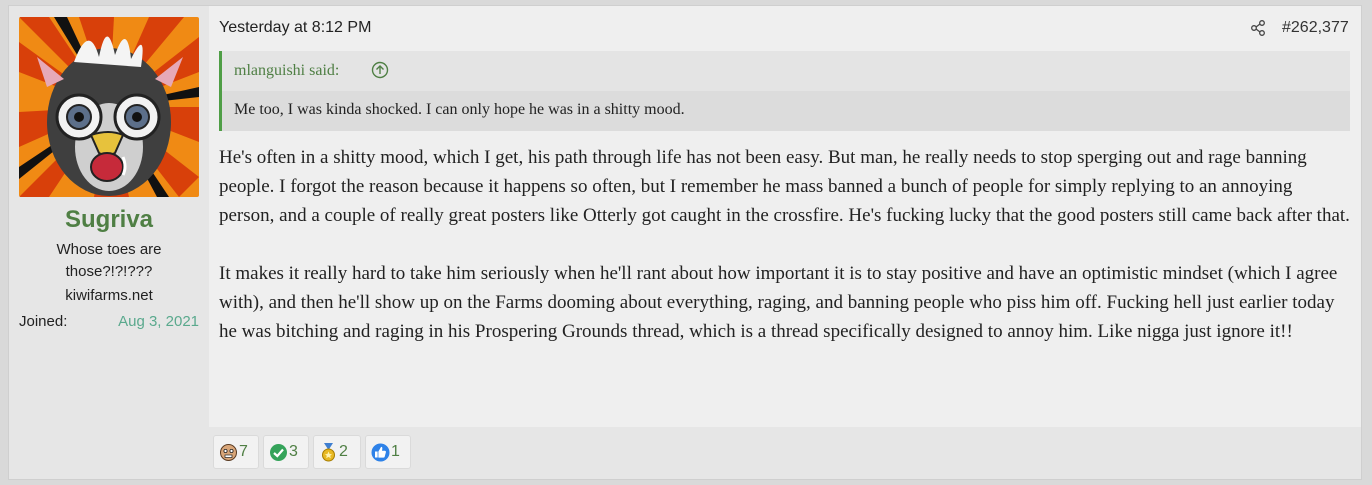  What do you see at coordinates (243, 451) in the screenshot?
I see `reaction-count: 7` at bounding box center [243, 451].